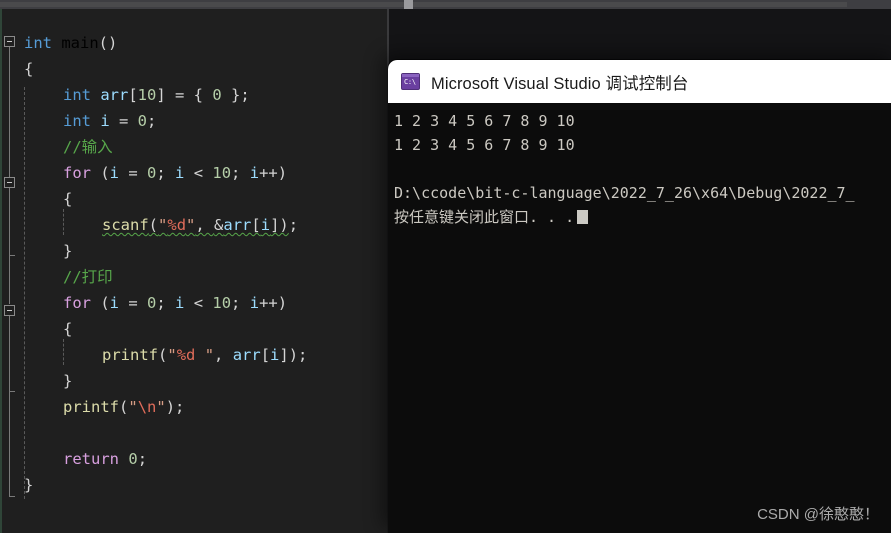 This screenshot has height=533, width=891. I want to click on code-token: };, so click(235, 95).